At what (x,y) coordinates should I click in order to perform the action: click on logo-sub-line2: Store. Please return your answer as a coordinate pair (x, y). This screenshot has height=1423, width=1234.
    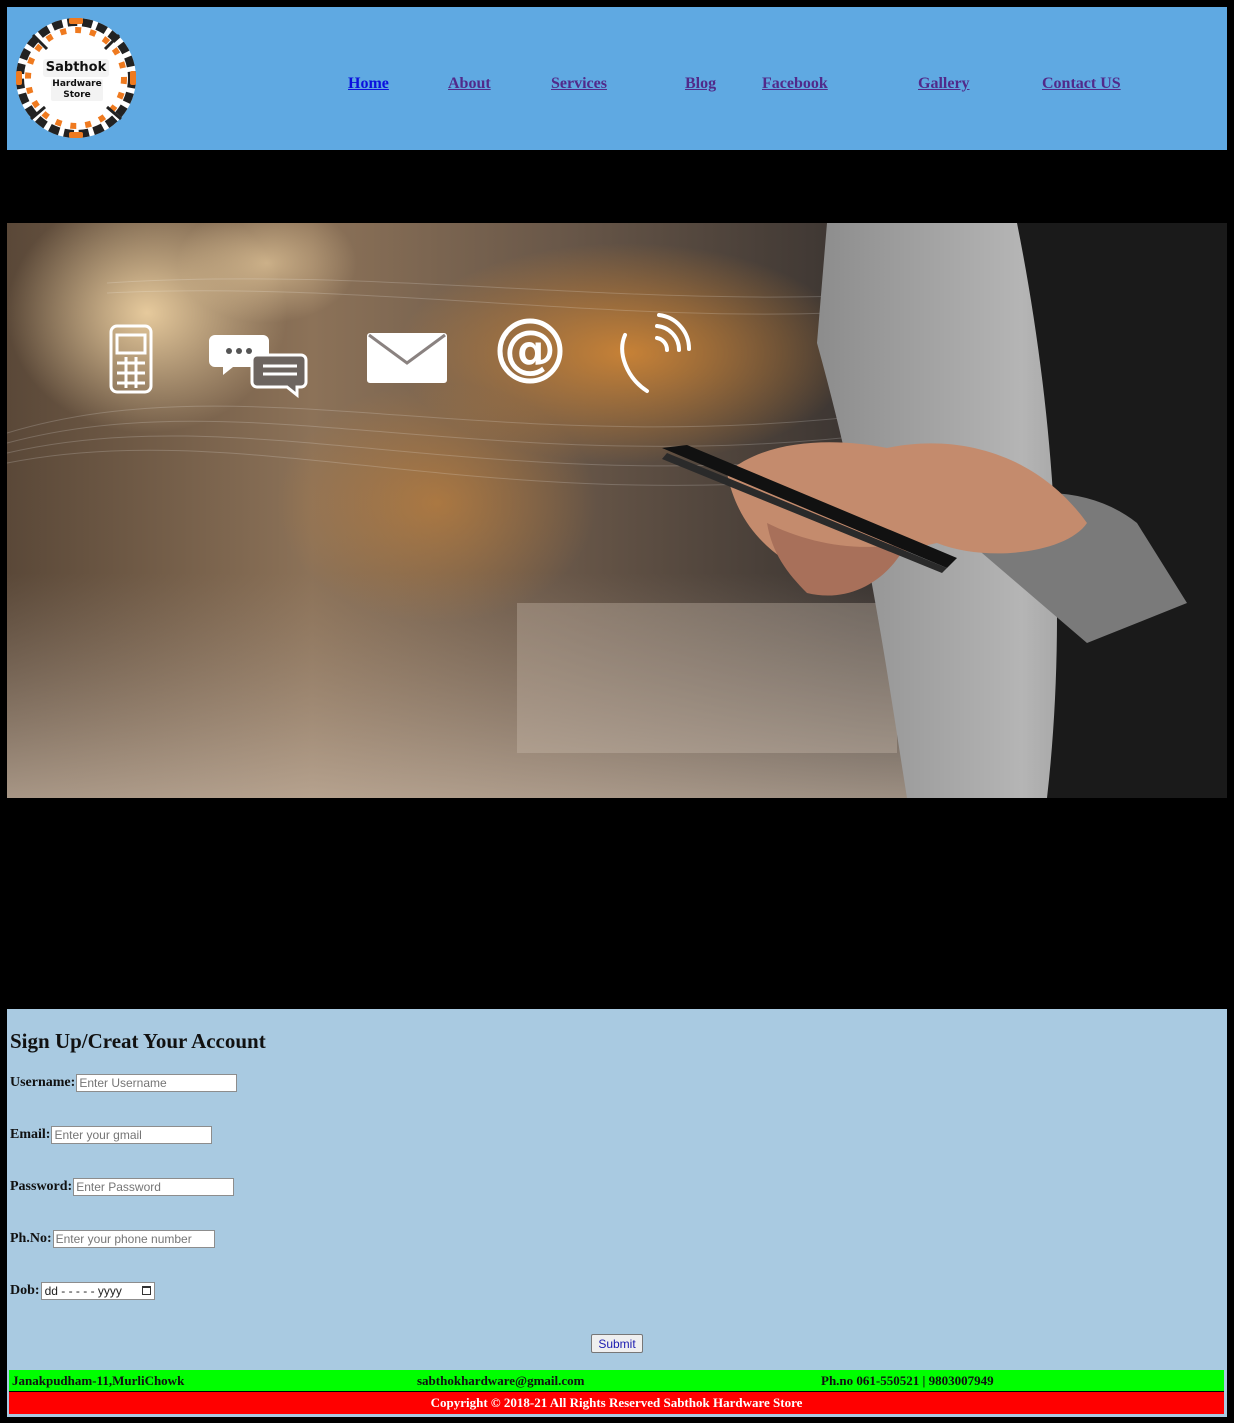
    Looking at the image, I should click on (77, 95).